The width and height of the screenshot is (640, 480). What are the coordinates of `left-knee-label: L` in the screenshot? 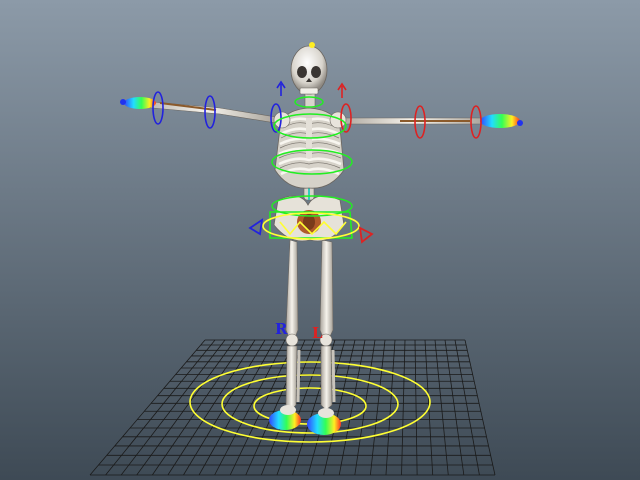 It's located at (317, 333).